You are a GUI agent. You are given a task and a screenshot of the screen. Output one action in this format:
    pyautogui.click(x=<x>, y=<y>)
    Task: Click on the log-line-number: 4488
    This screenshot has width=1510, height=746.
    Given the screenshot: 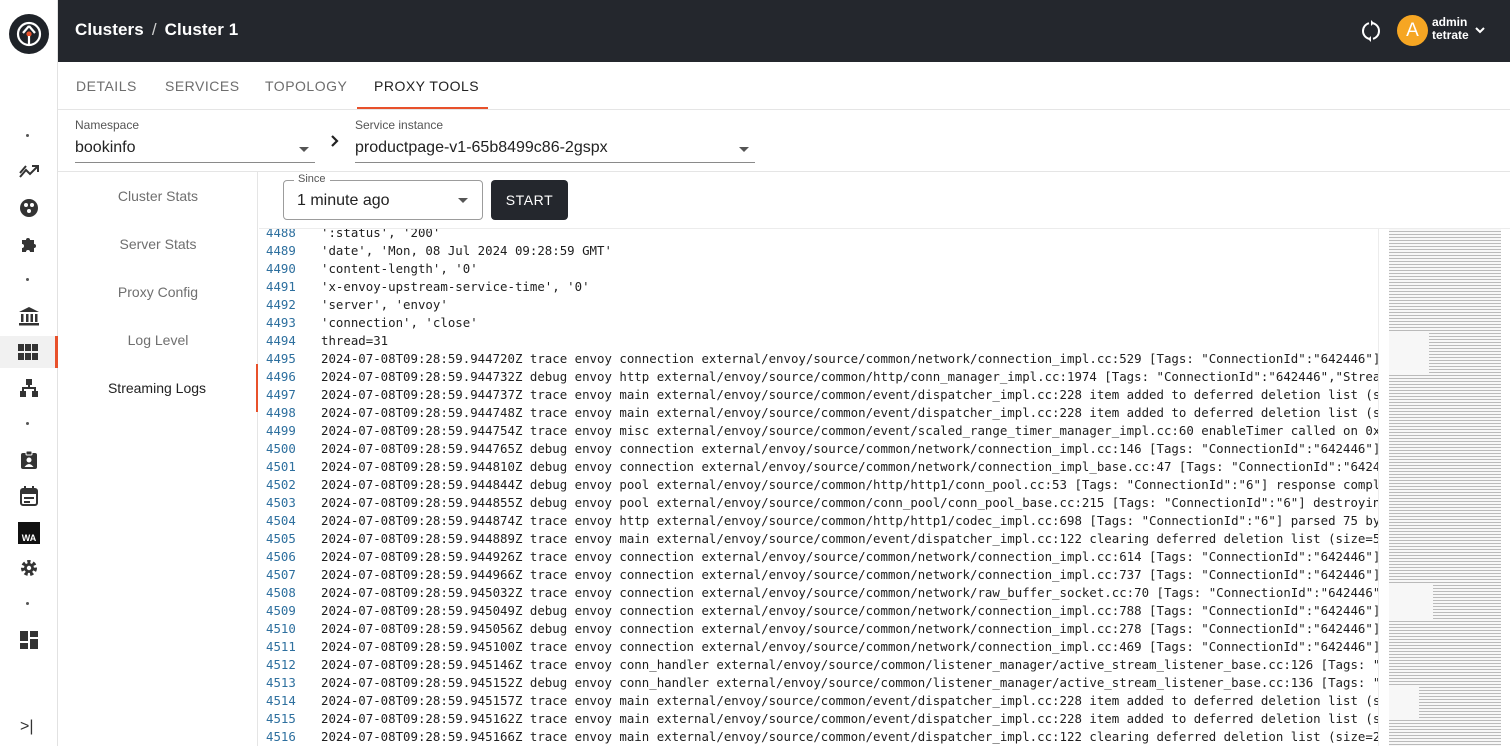 What is the action you would take?
    pyautogui.click(x=281, y=234)
    